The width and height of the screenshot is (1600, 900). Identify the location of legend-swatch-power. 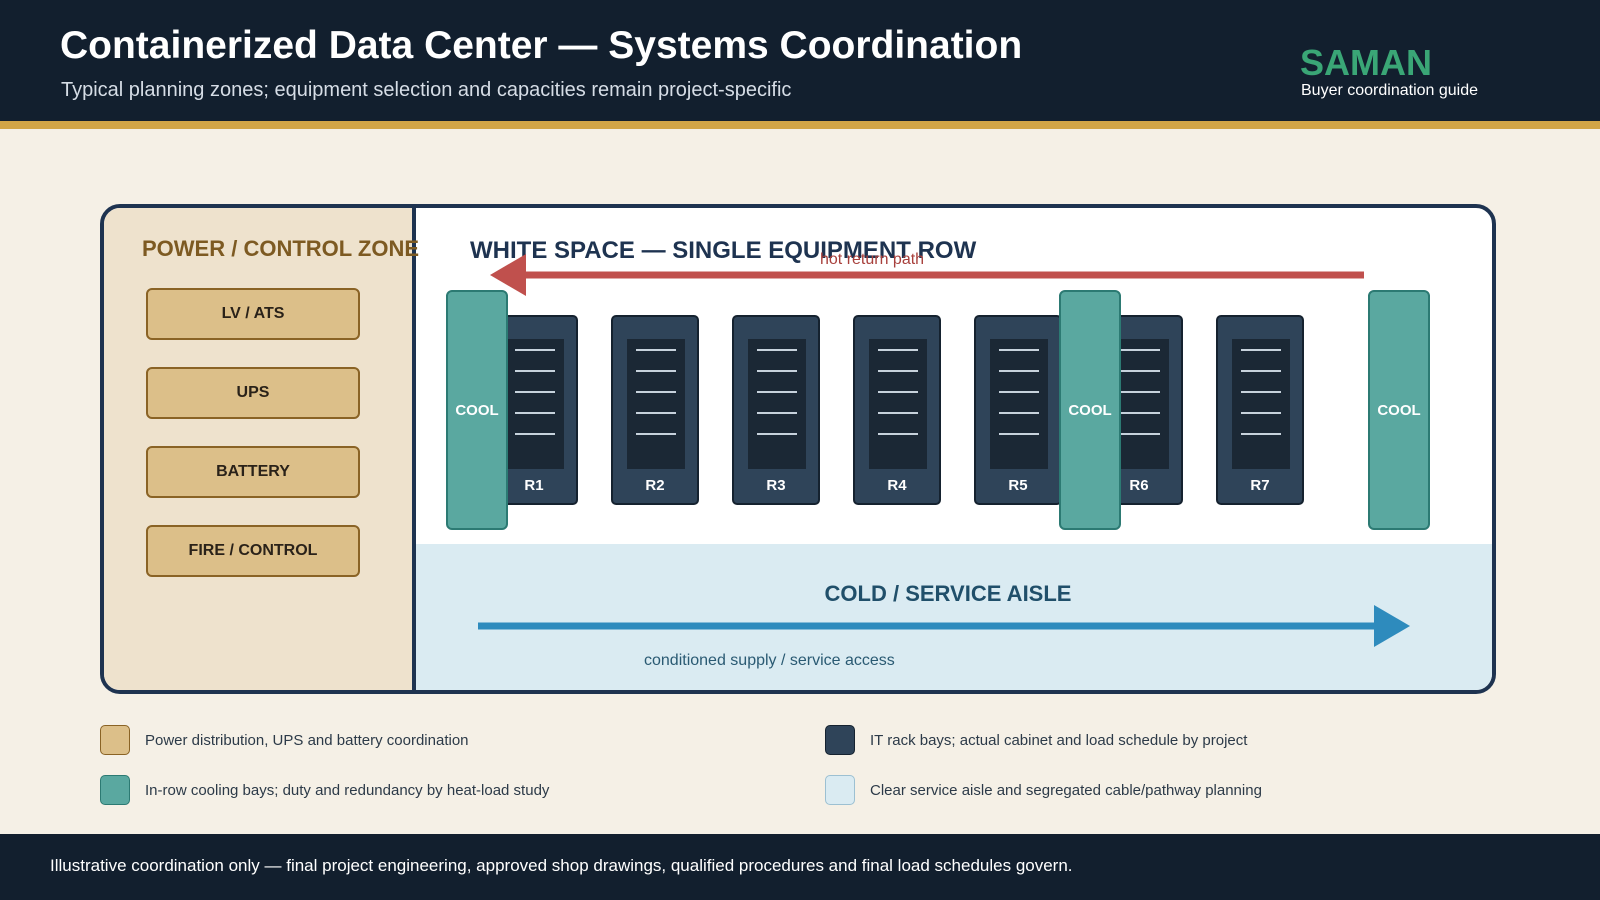
(115, 740).